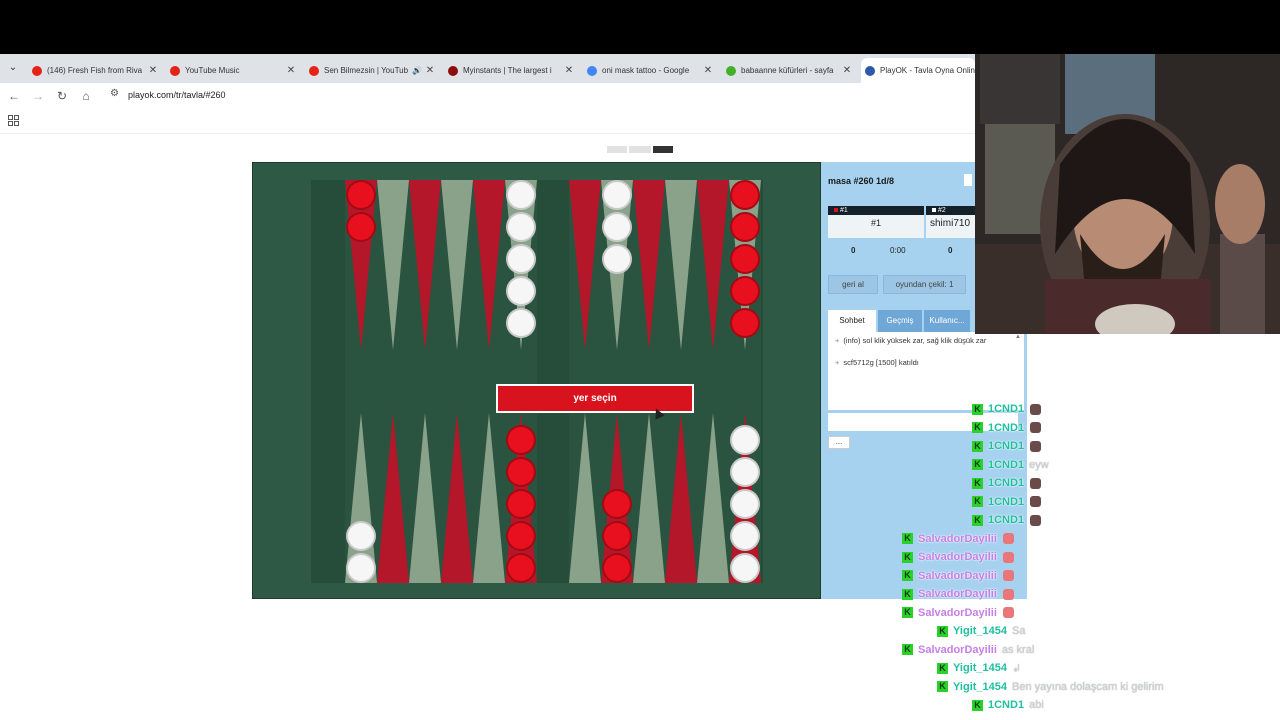  Describe the element at coordinates (1018, 337) in the screenshot. I see `scroll-up-icon: ▲` at that location.